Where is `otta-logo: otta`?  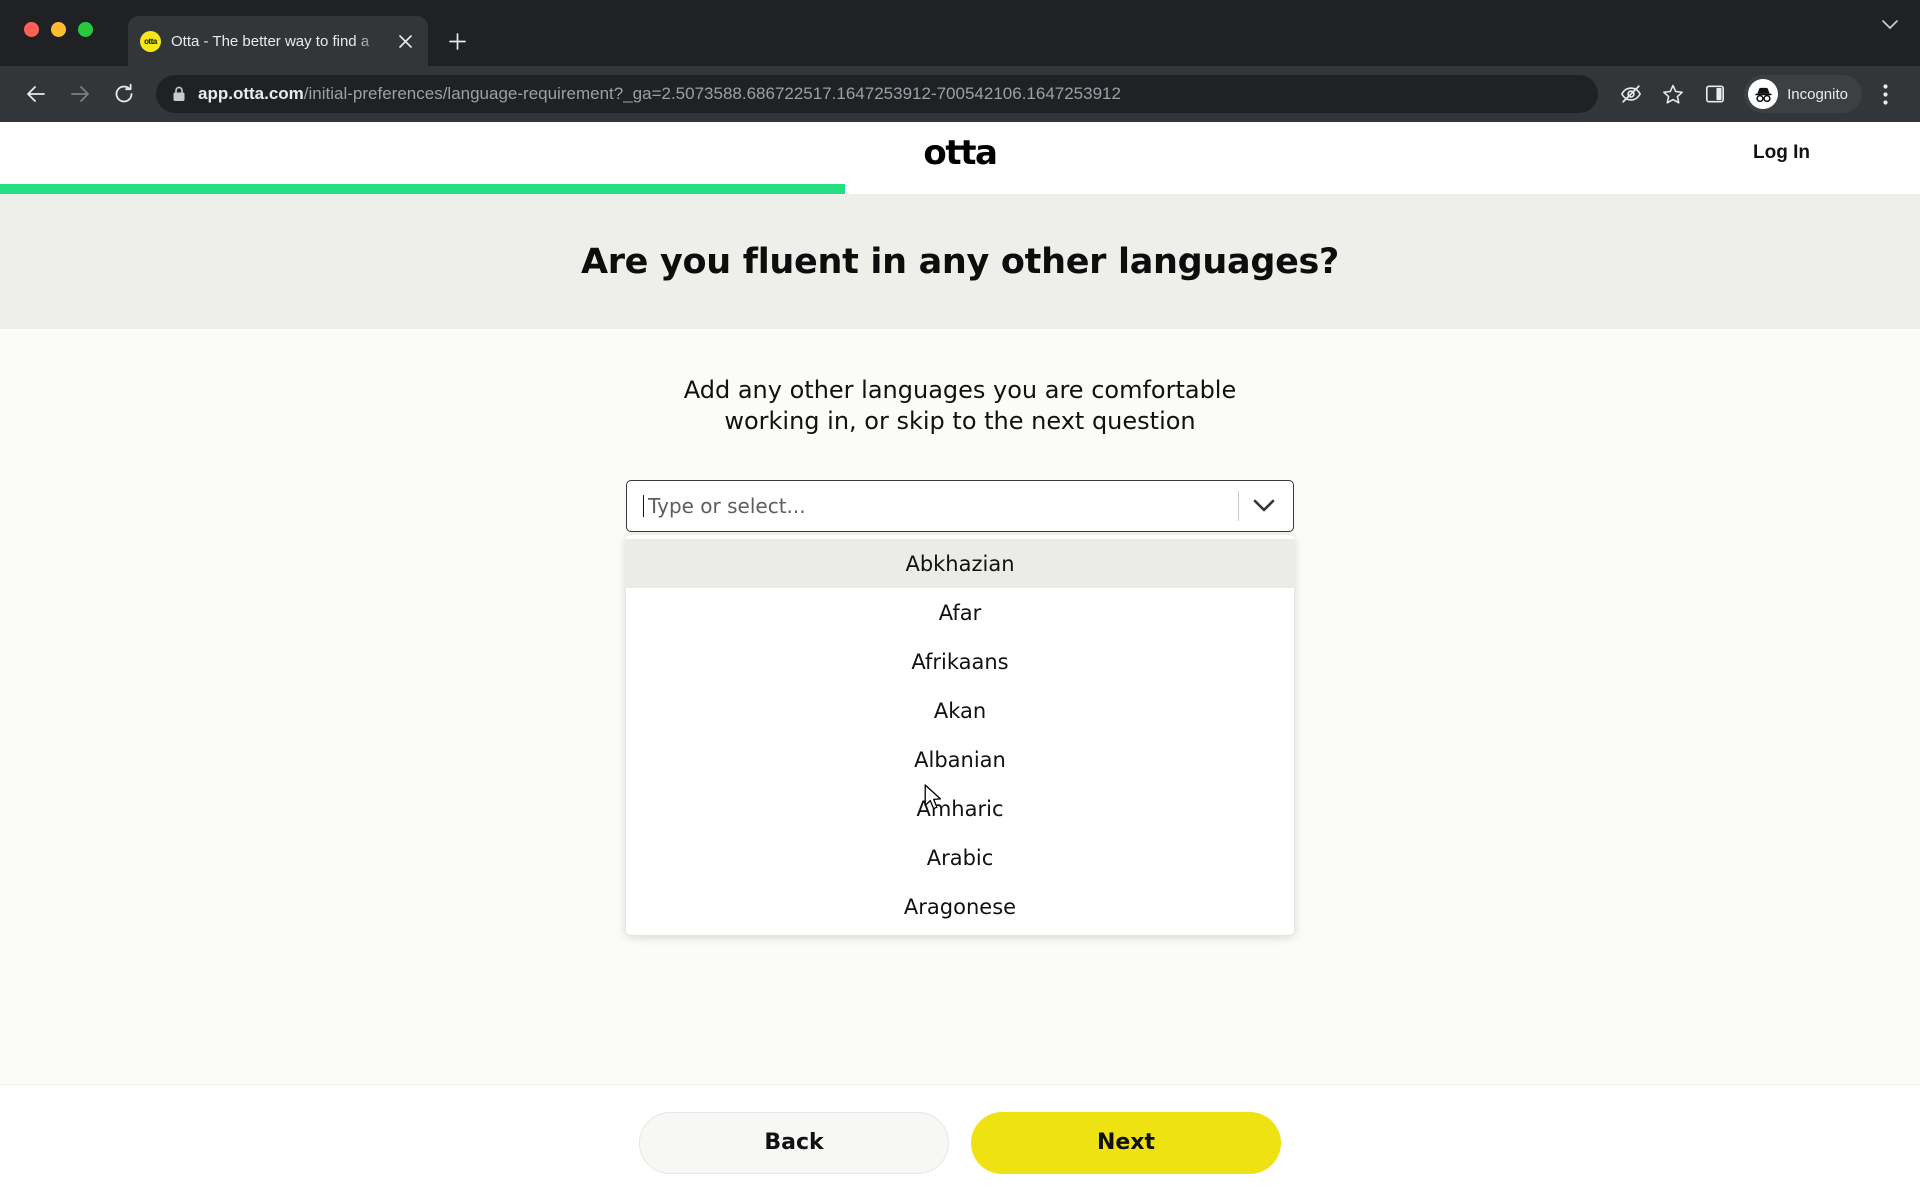 otta-logo: otta is located at coordinates (960, 153).